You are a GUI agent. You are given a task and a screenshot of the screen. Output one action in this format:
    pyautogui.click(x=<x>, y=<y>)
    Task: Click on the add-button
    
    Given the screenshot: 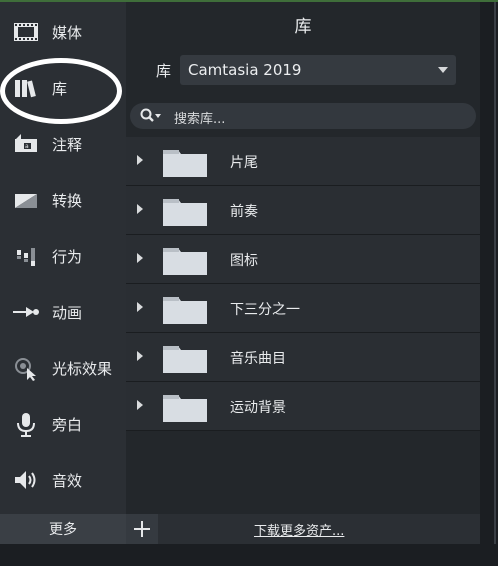 What is the action you would take?
    pyautogui.click(x=142, y=529)
    